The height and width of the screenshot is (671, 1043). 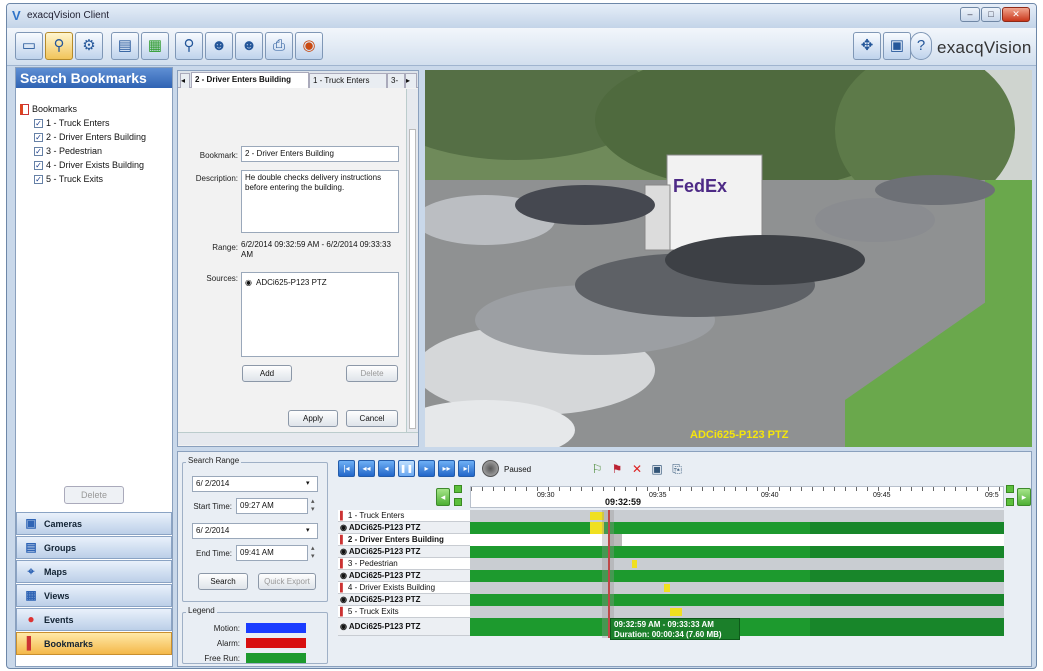 I want to click on record-icon, so click(x=490, y=468).